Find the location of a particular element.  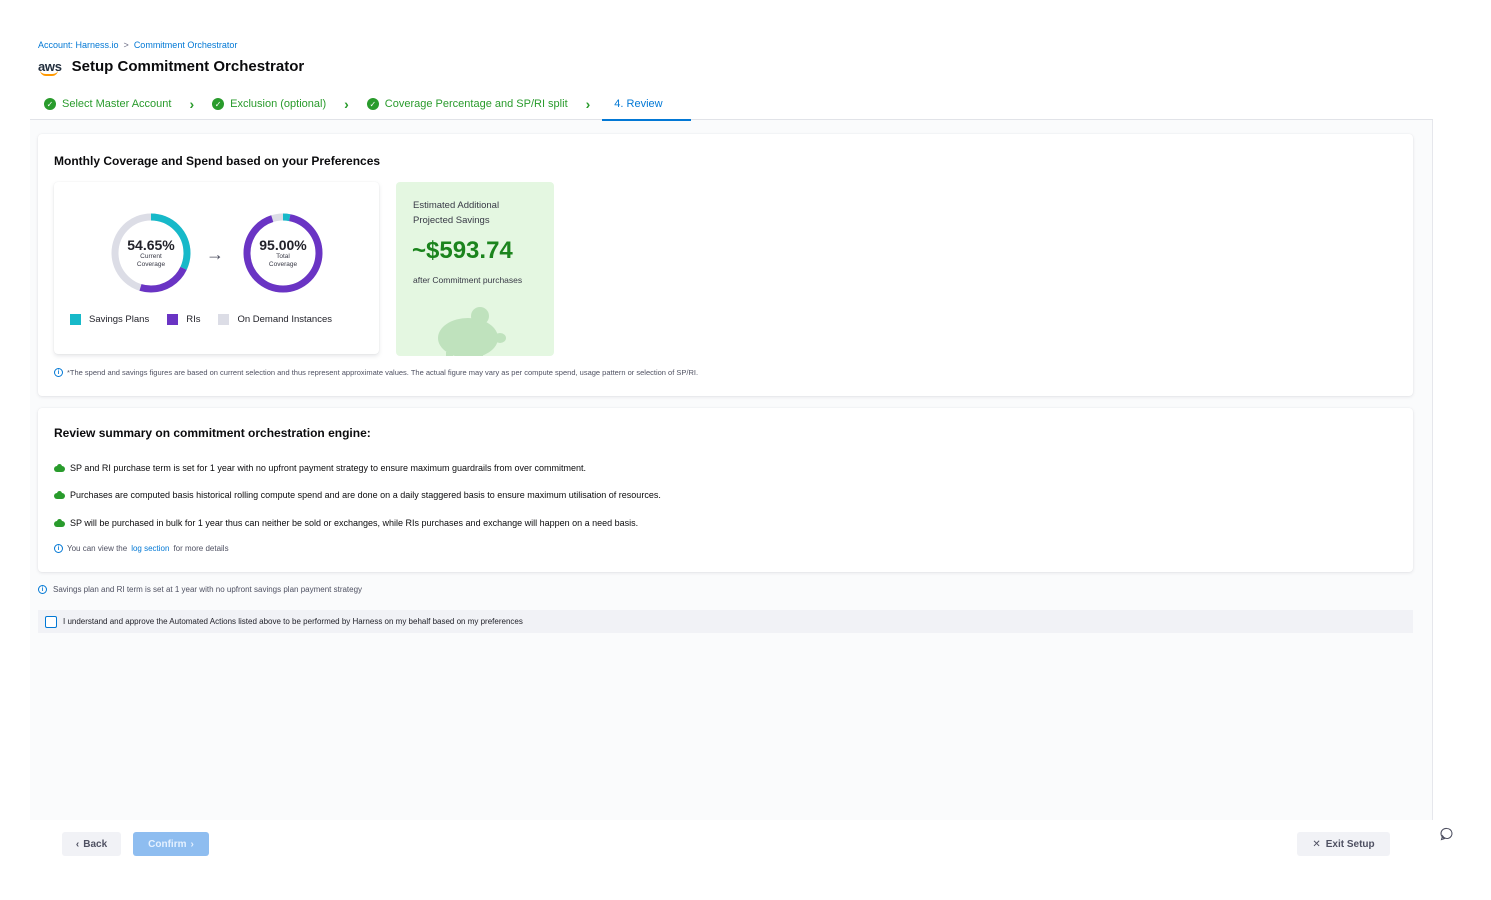

total-coverage-text: 95.00% Total Coverage is located at coordinates (283, 253).